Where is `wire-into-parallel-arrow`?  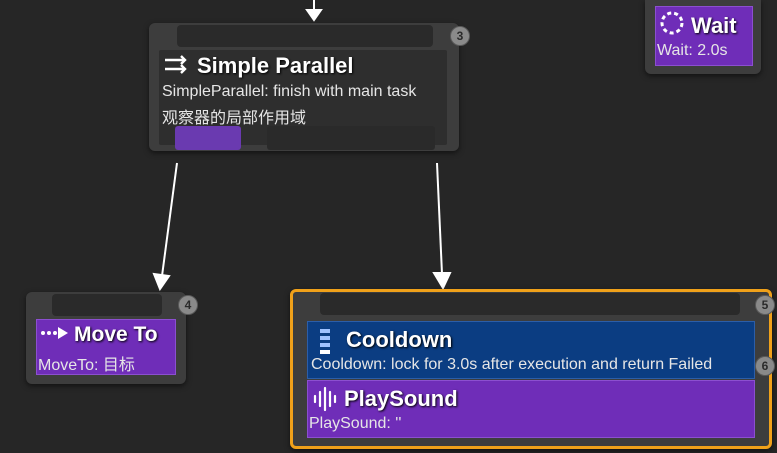 wire-into-parallel-arrow is located at coordinates (314, 15).